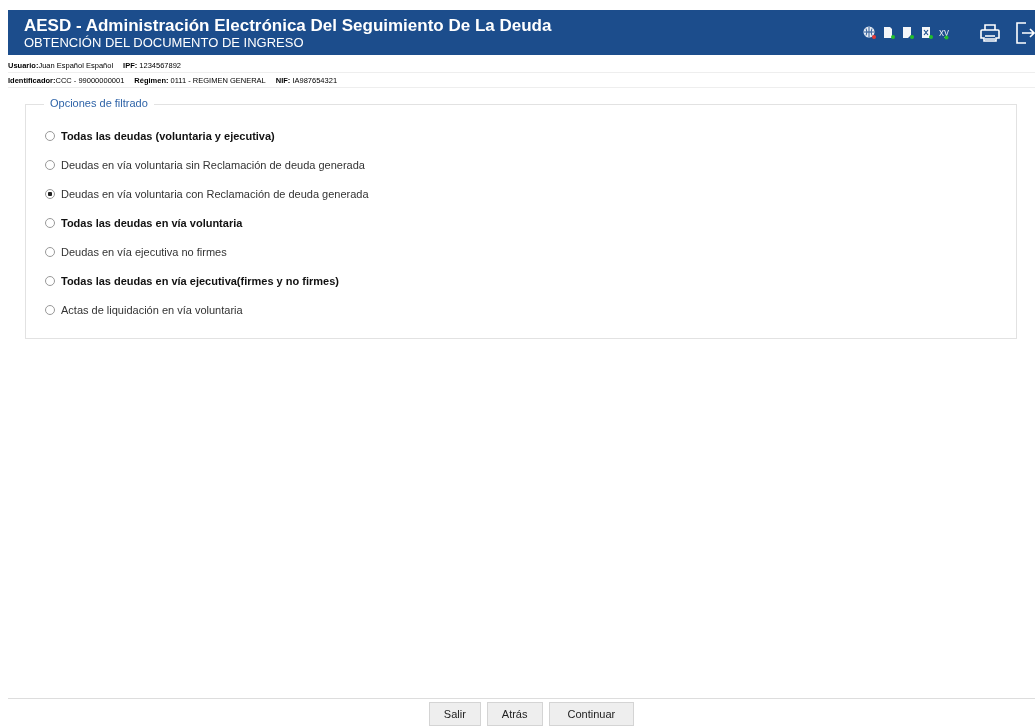 This screenshot has width=1035, height=727. I want to click on option-label: Todas las deudas (voluntaria y ejecutiva), so click(168, 135).